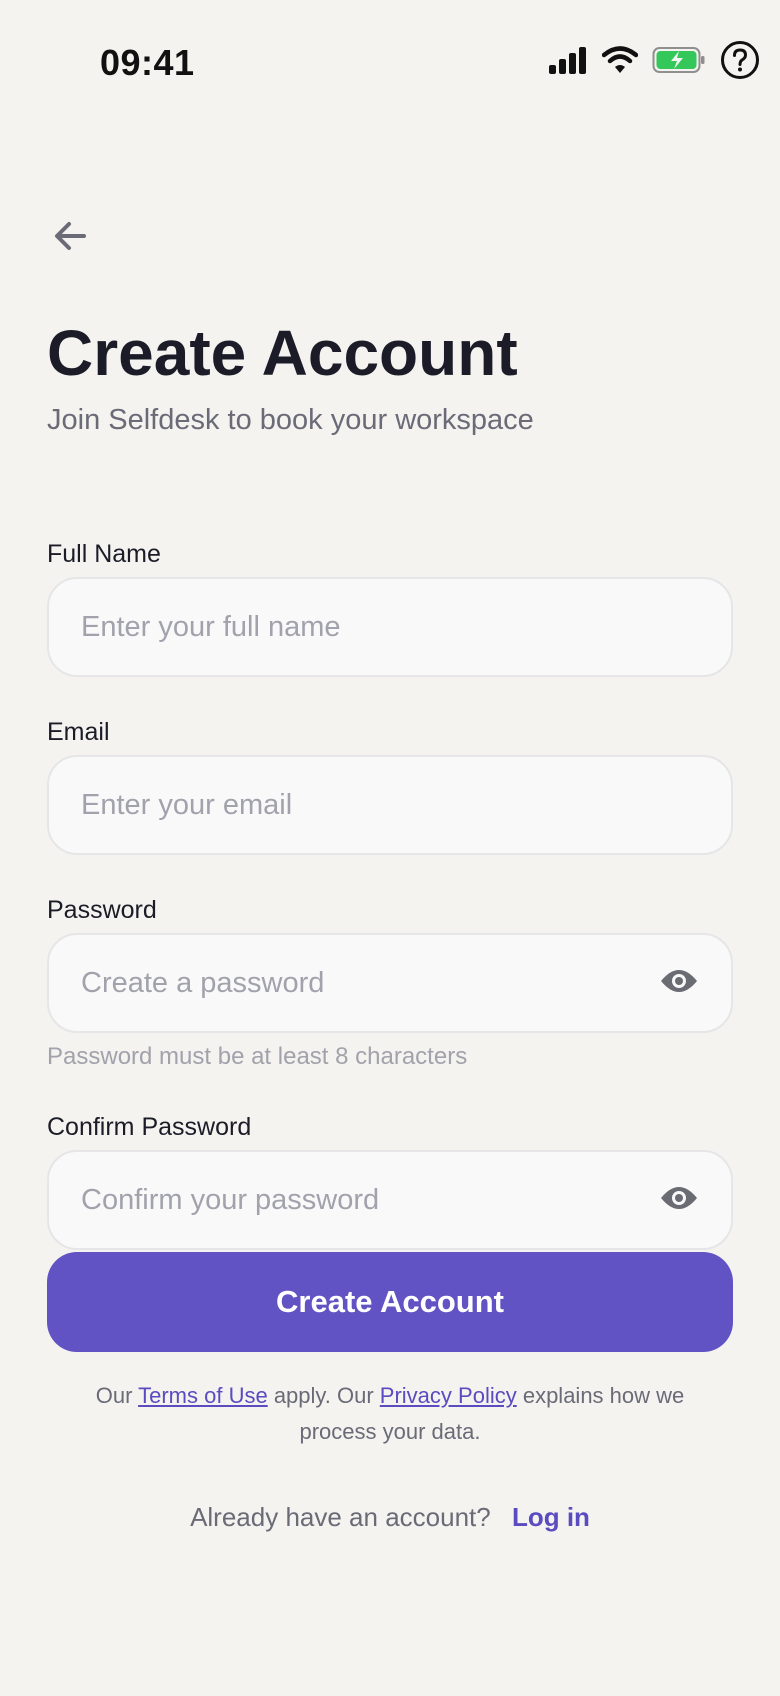 The height and width of the screenshot is (1696, 780). What do you see at coordinates (568, 60) in the screenshot?
I see `signal-icon` at bounding box center [568, 60].